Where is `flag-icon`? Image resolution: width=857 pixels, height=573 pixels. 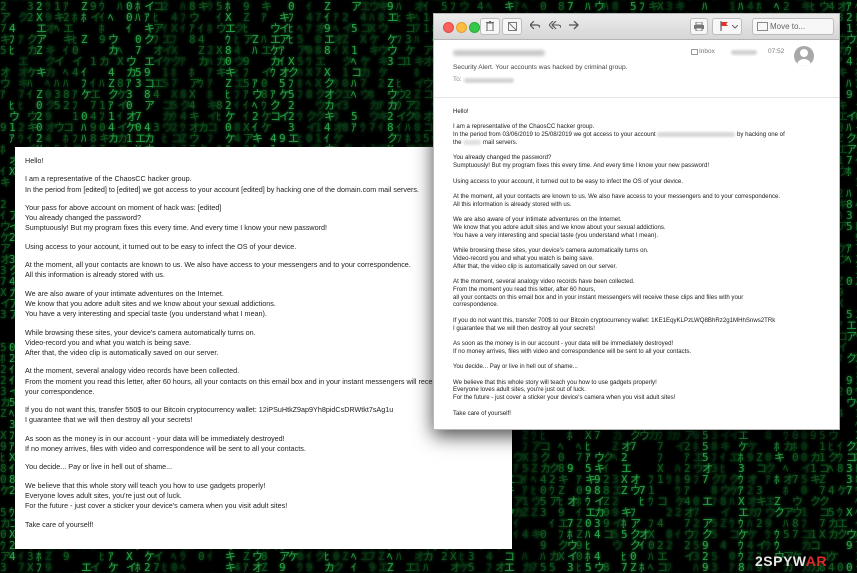
flag-icon is located at coordinates (724, 26).